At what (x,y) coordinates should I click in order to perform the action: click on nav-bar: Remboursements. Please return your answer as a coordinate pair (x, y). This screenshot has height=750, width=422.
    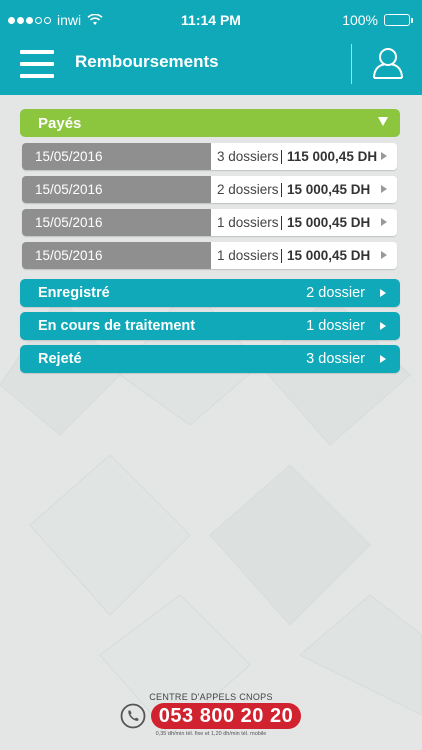
    Looking at the image, I should click on (211, 67).